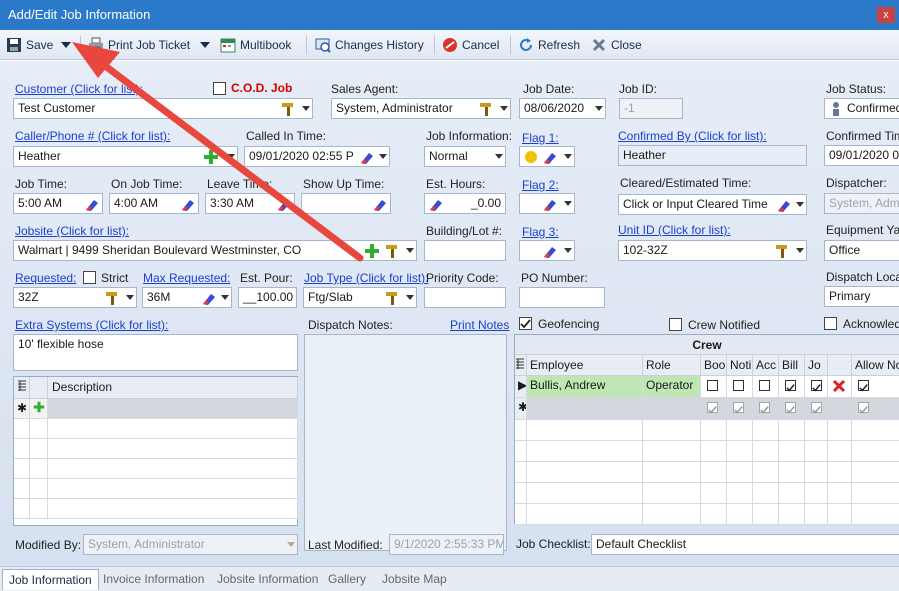 The width and height of the screenshot is (899, 591). I want to click on crew-column-header: Role, so click(672, 365).